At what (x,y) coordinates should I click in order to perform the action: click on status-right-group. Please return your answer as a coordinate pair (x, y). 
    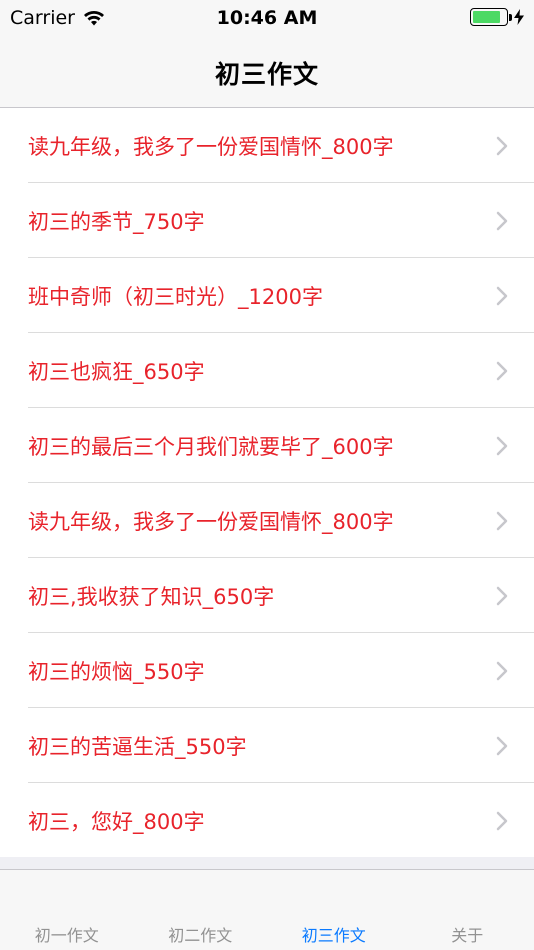
    Looking at the image, I should click on (497, 17).